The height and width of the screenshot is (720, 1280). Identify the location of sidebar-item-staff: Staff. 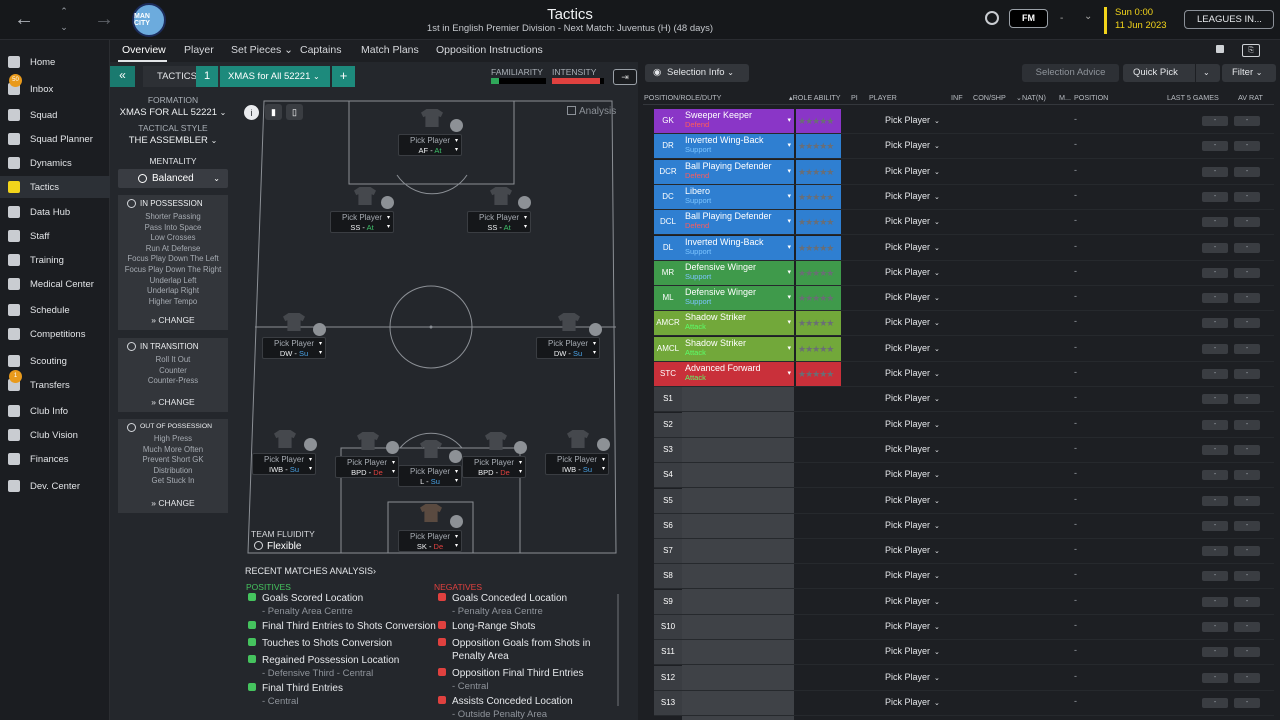
(55, 236).